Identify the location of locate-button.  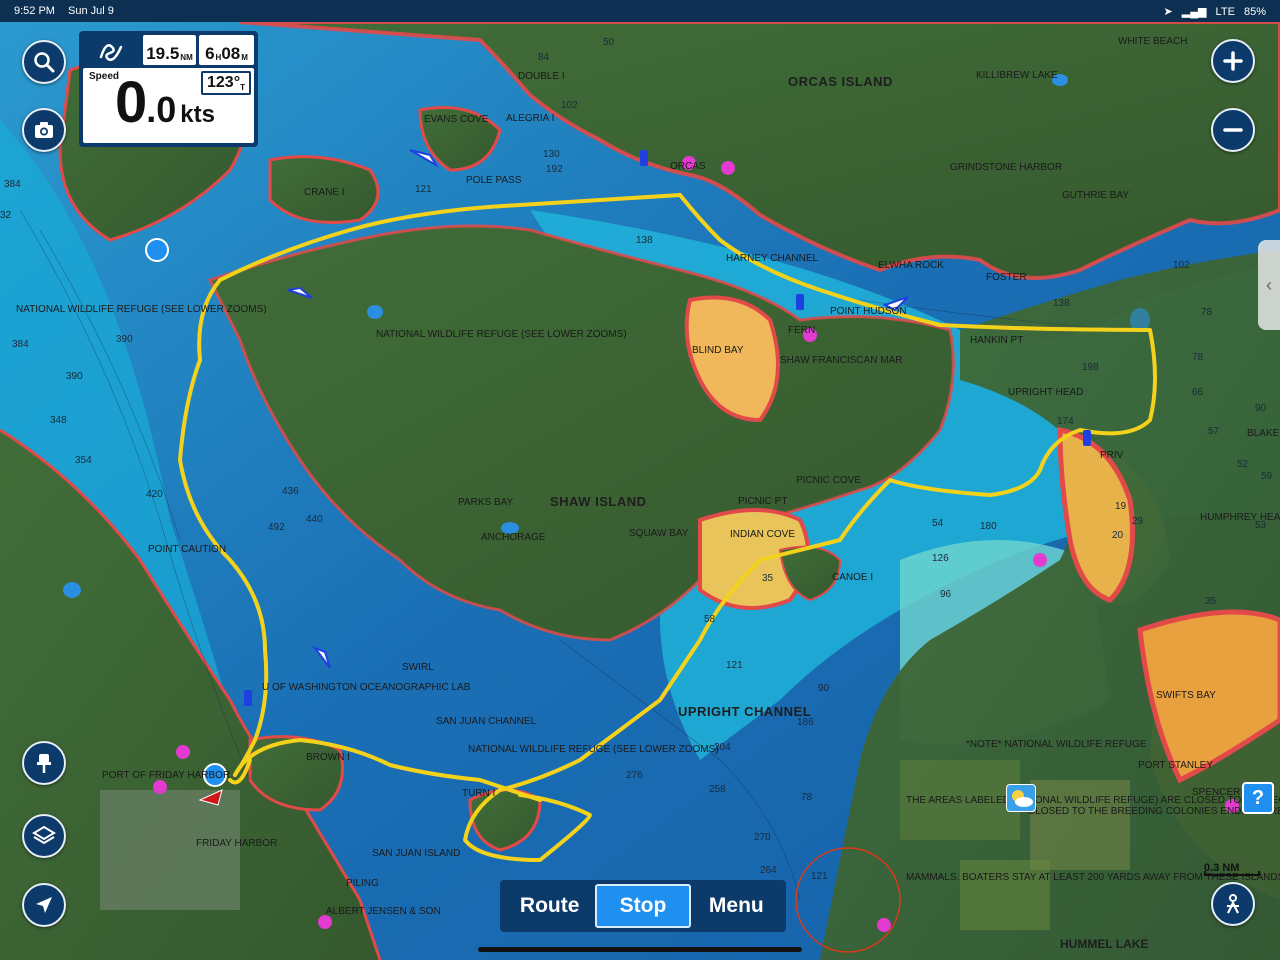
(44, 905).